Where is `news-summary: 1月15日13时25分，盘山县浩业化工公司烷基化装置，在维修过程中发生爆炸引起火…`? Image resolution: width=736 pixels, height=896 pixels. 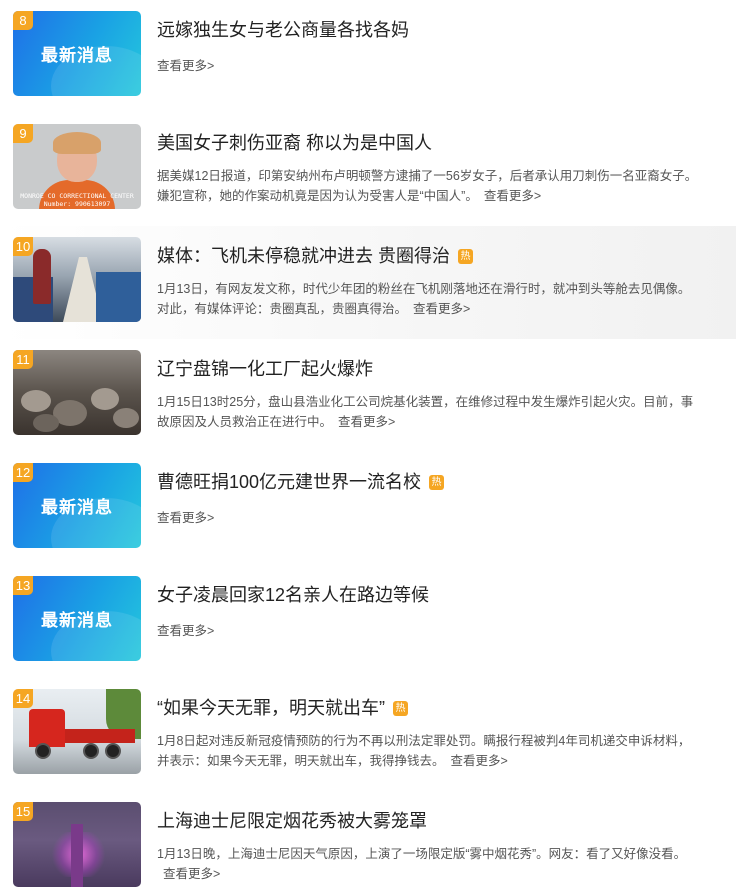 news-summary: 1月15日13时25分，盘山县浩业化工公司烷基化装置，在维修过程中发生爆炸引起火… is located at coordinates (429, 412).